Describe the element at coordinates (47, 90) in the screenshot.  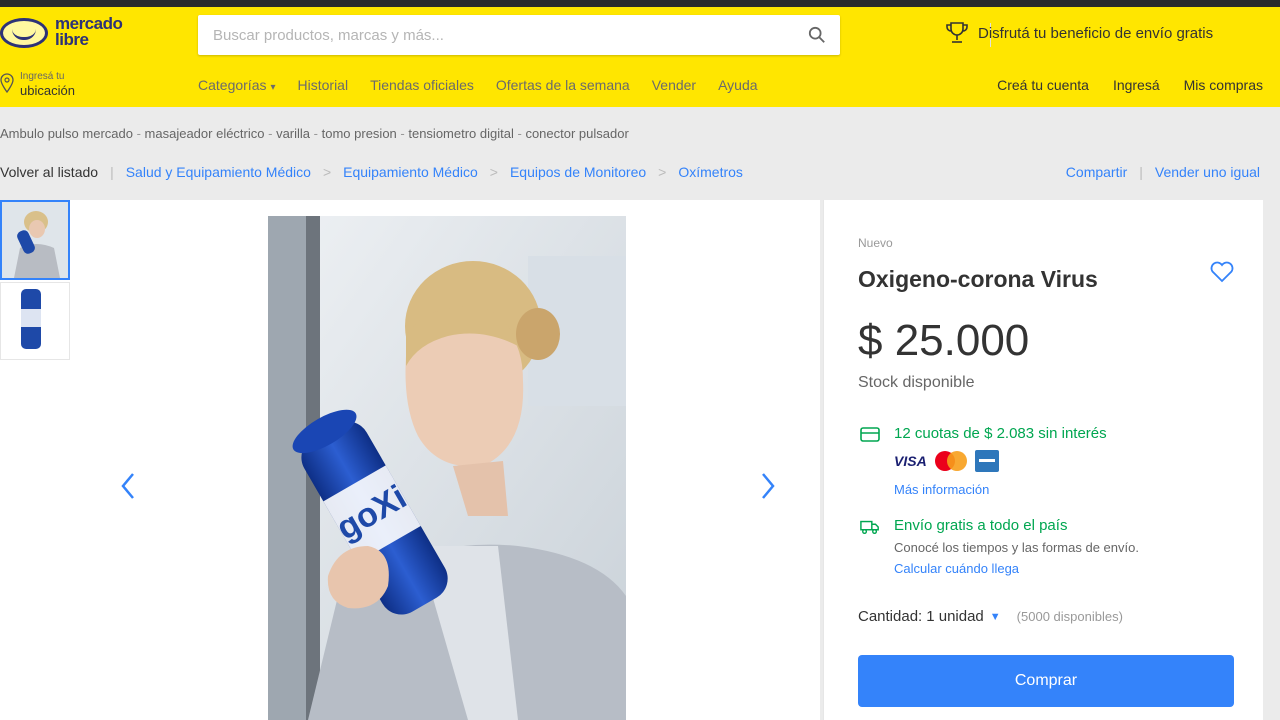
I see `location-value: ubicación` at that location.